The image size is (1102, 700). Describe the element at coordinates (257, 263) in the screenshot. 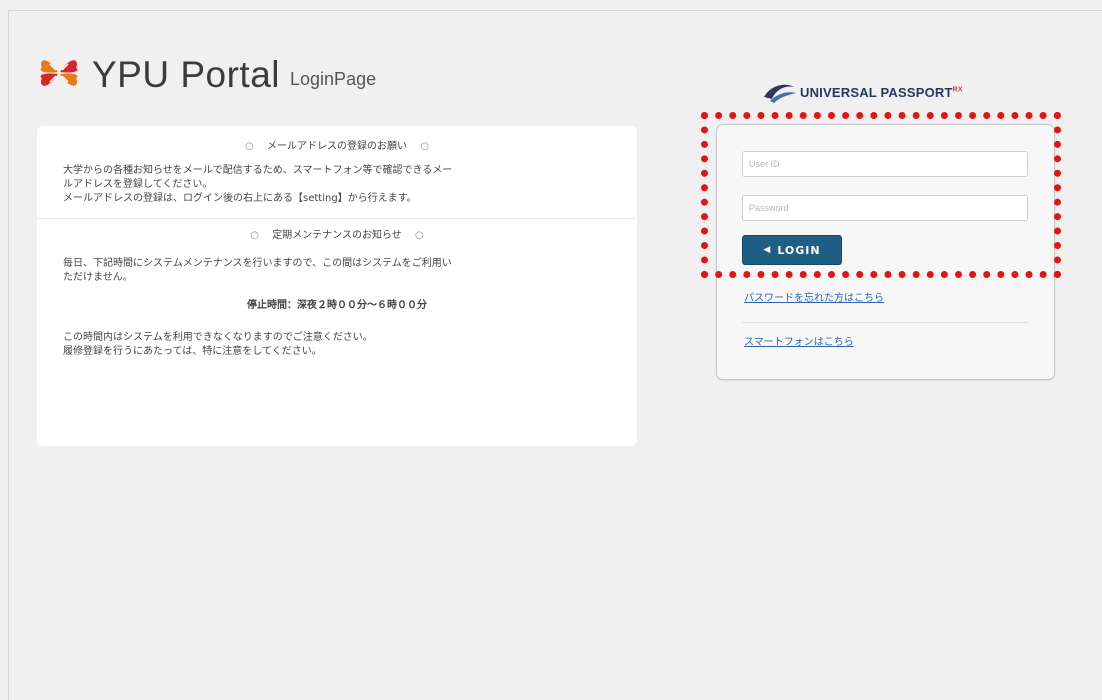

I see `notice-text: 毎日、下記時間にシステムメンテナンスを行いますので、この間はシステムをご利用い` at that location.